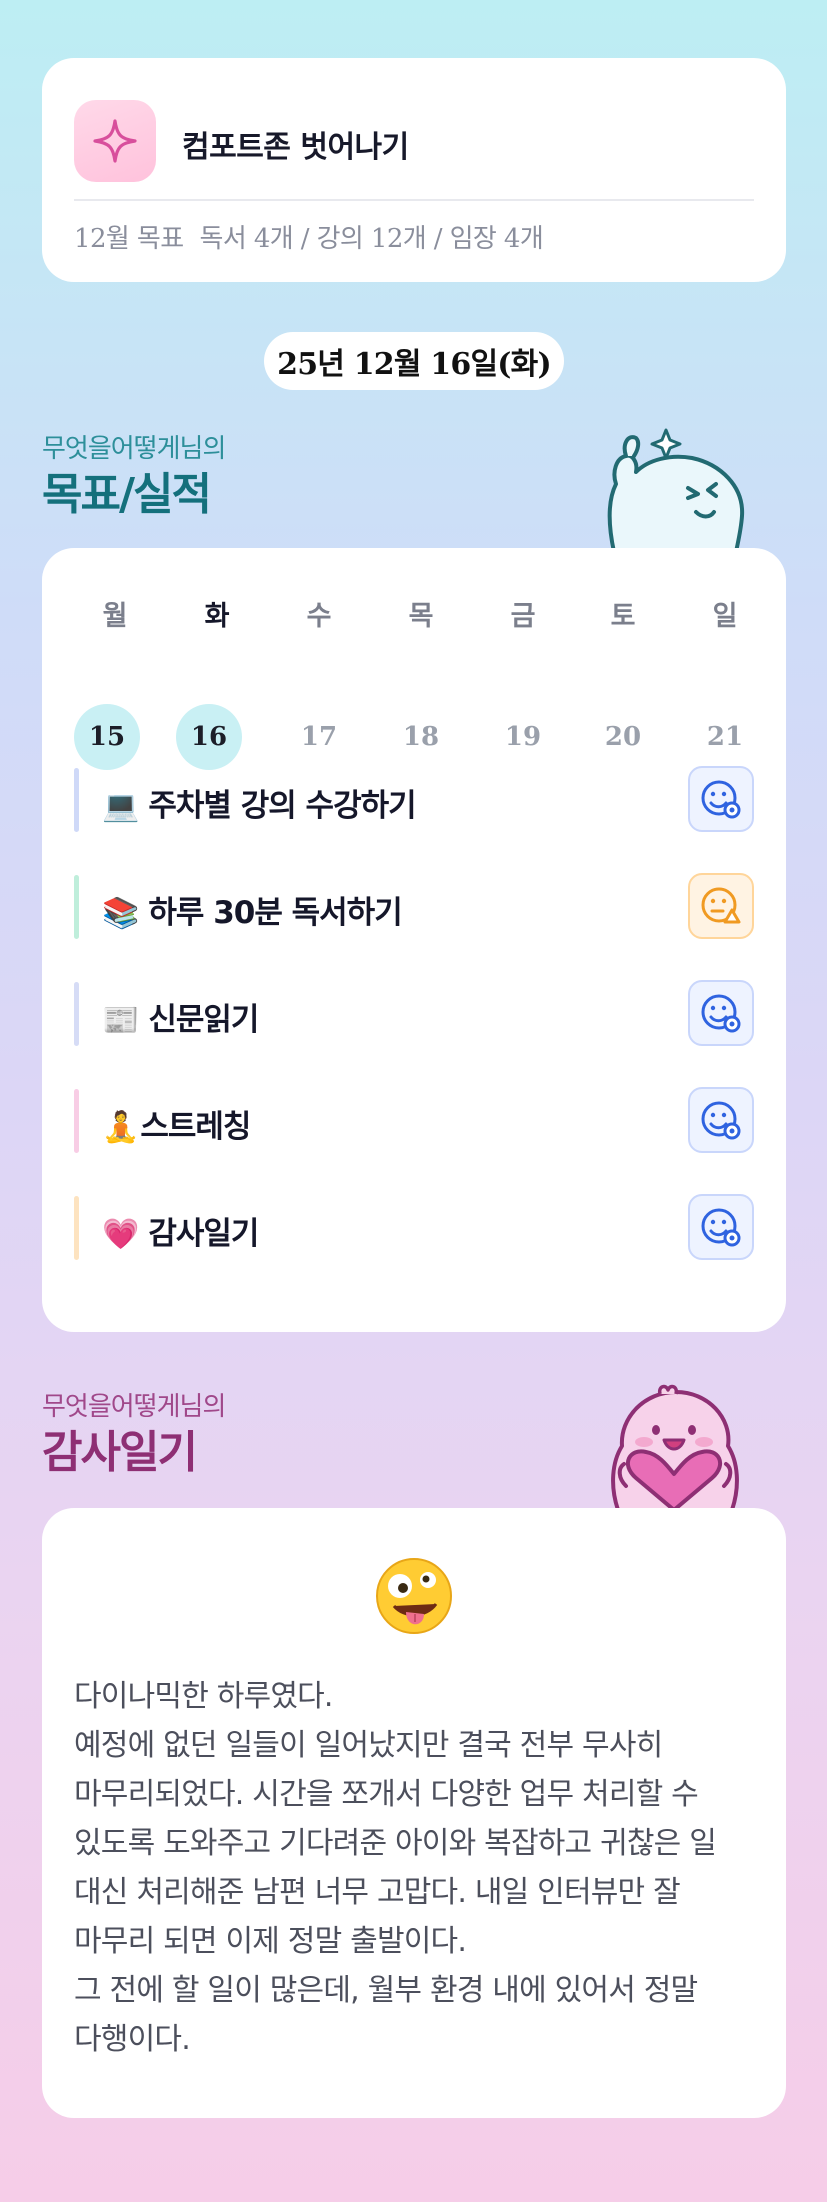  I want to click on calendar-day-selected: 16, so click(209, 737).